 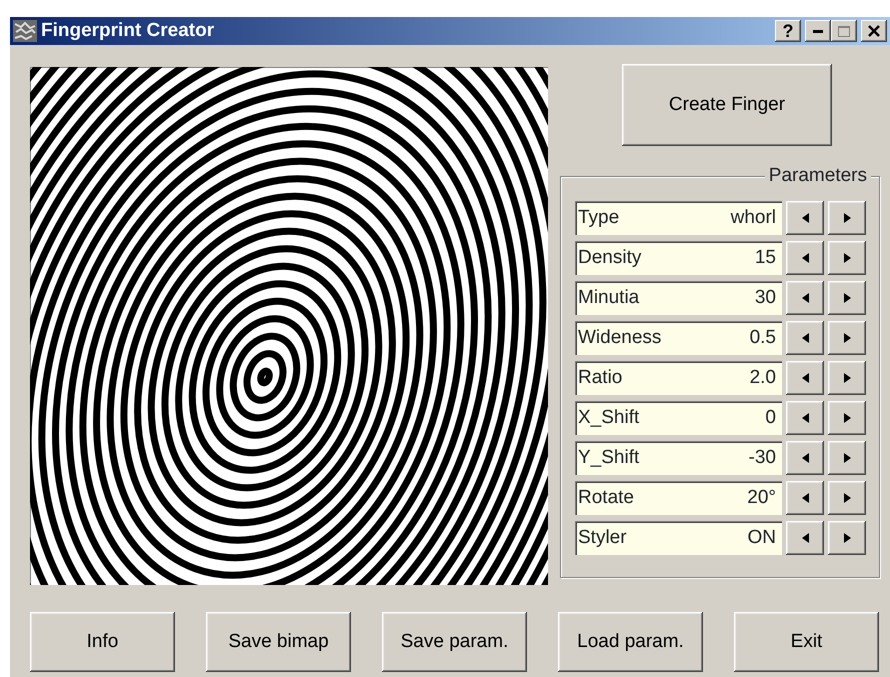 I want to click on close-button, so click(x=874, y=31).